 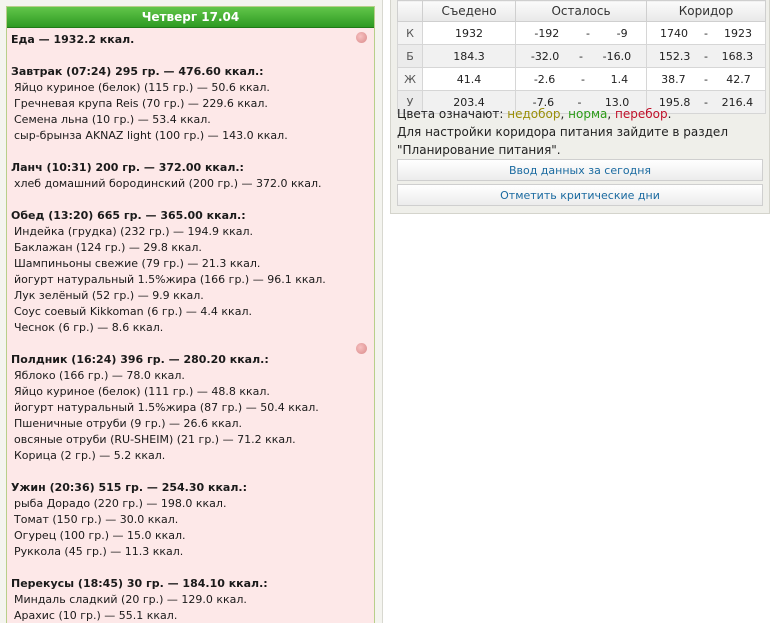 What do you see at coordinates (617, 56) in the screenshot?
I see `remaining-max: -16.0` at bounding box center [617, 56].